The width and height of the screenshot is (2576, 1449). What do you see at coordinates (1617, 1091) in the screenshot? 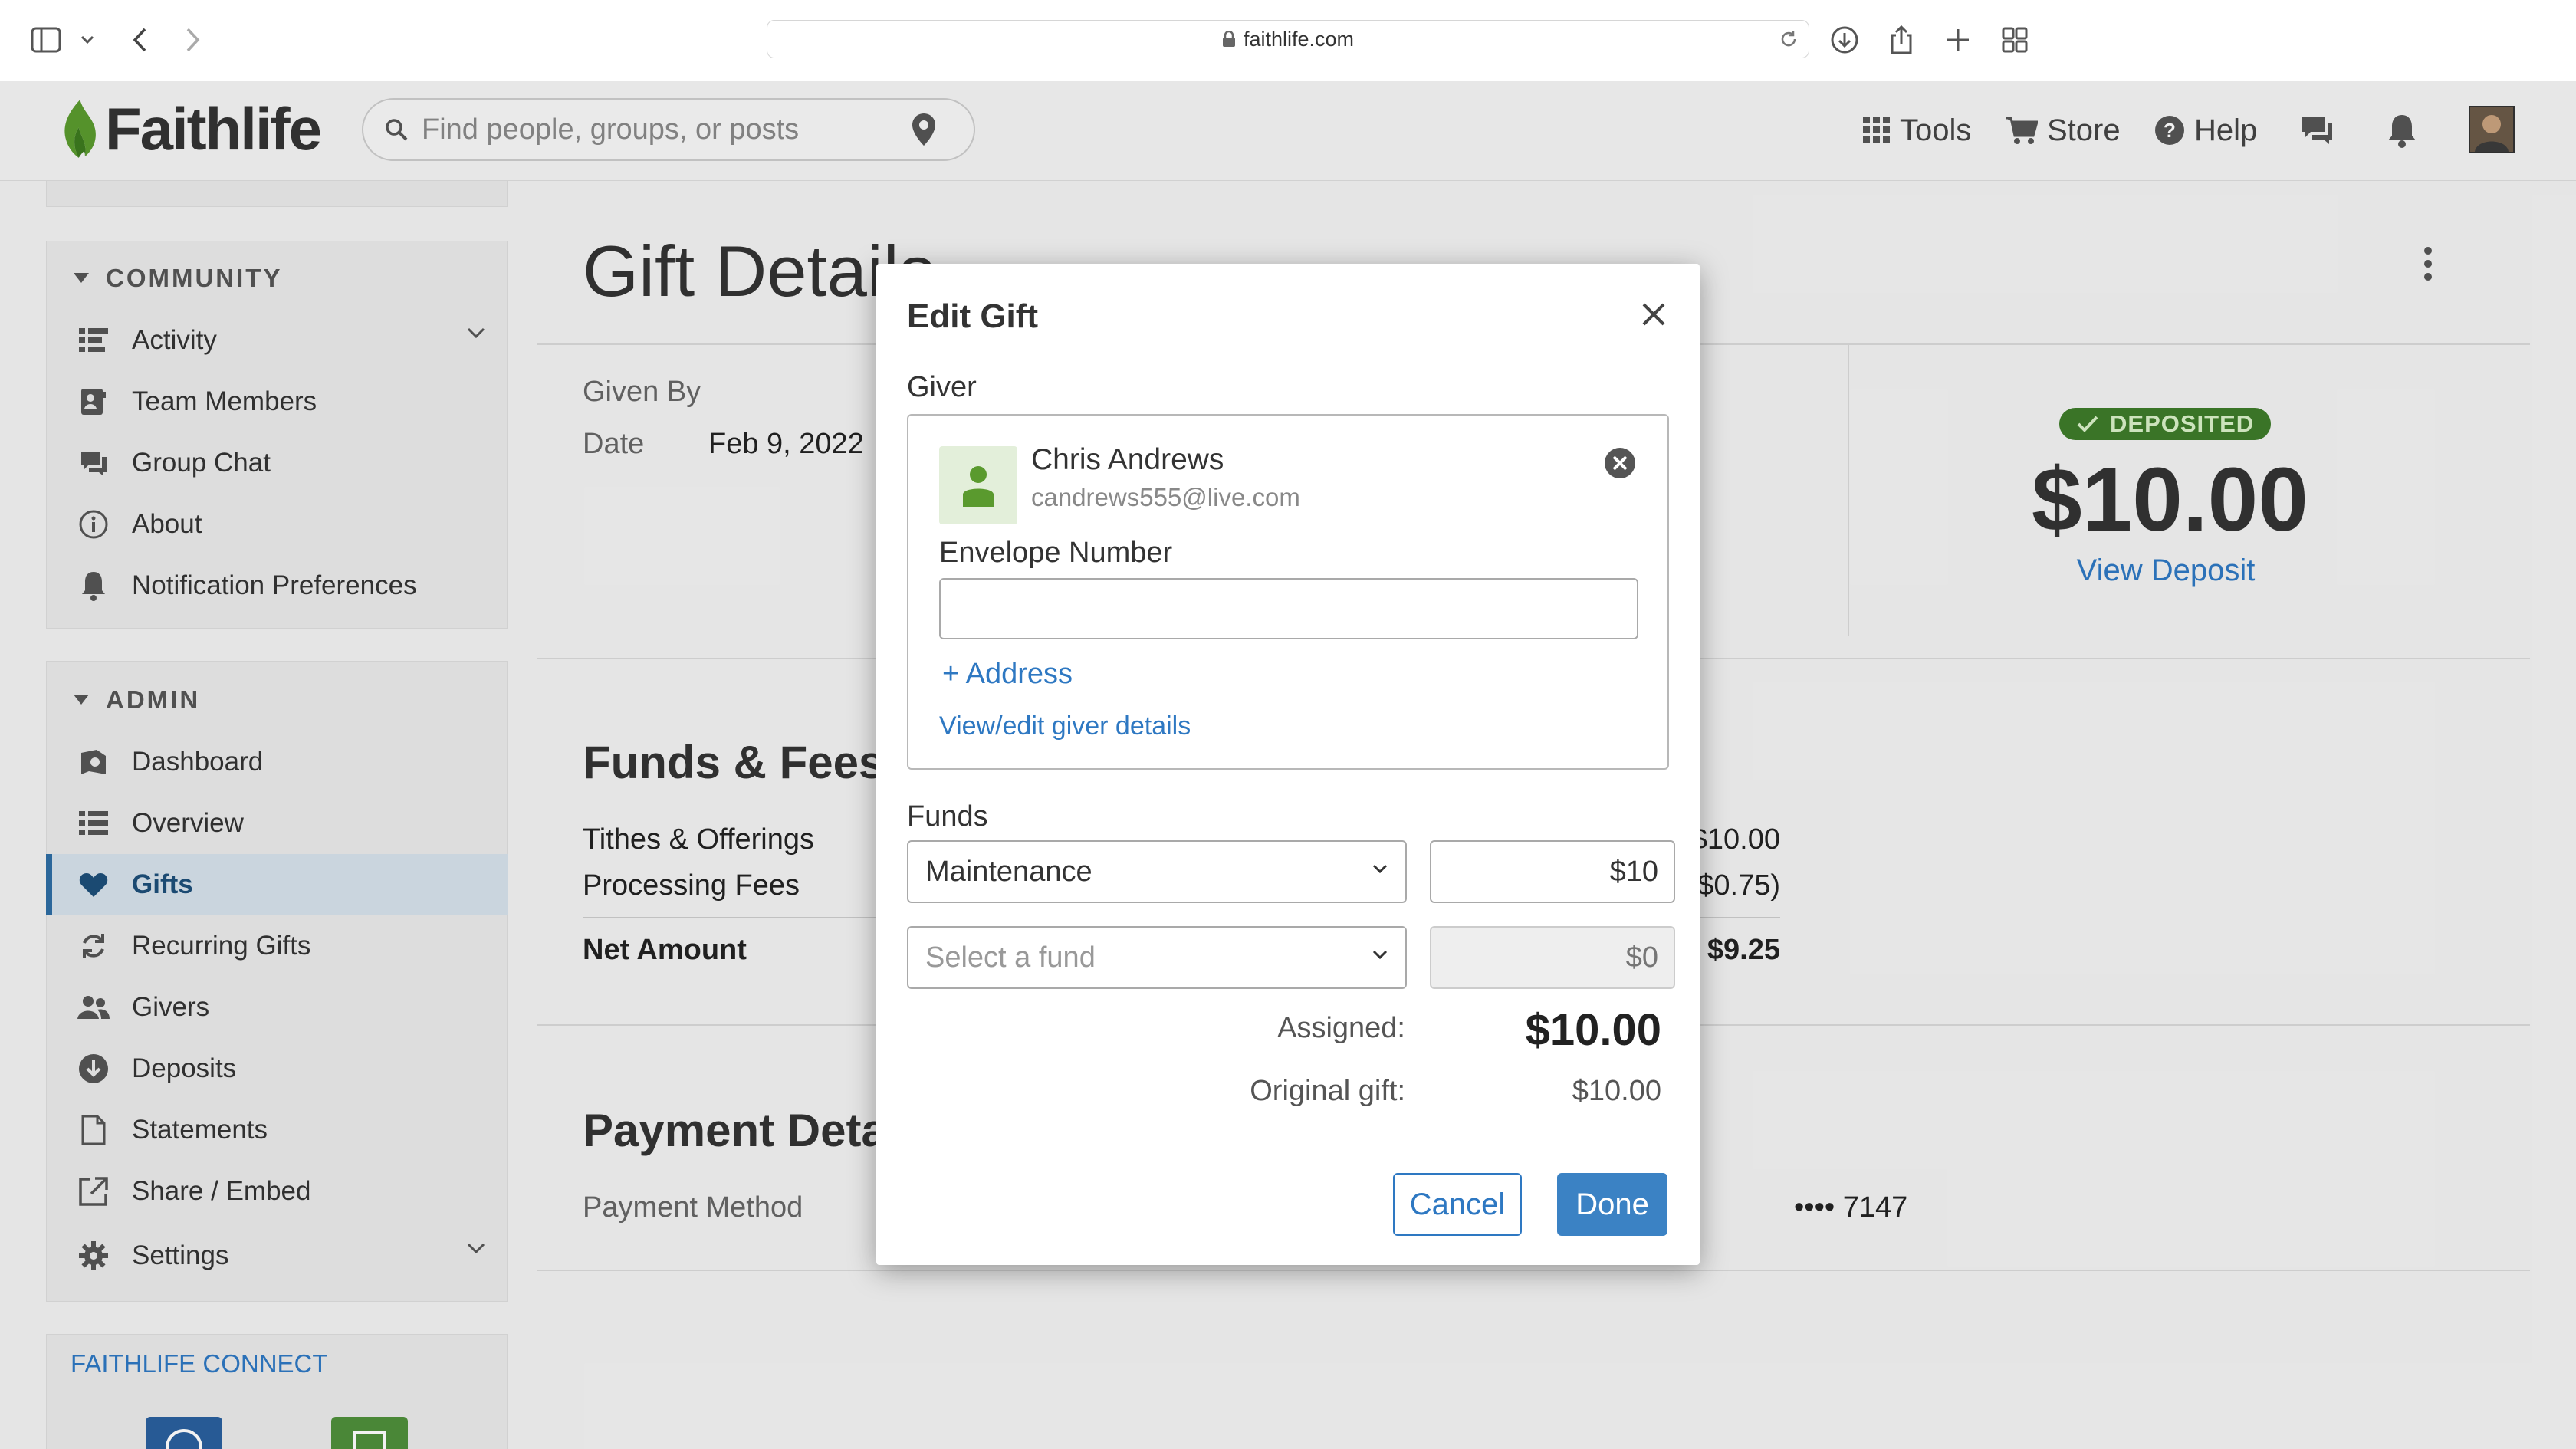
I see `original-gift-value: $10.00` at bounding box center [1617, 1091].